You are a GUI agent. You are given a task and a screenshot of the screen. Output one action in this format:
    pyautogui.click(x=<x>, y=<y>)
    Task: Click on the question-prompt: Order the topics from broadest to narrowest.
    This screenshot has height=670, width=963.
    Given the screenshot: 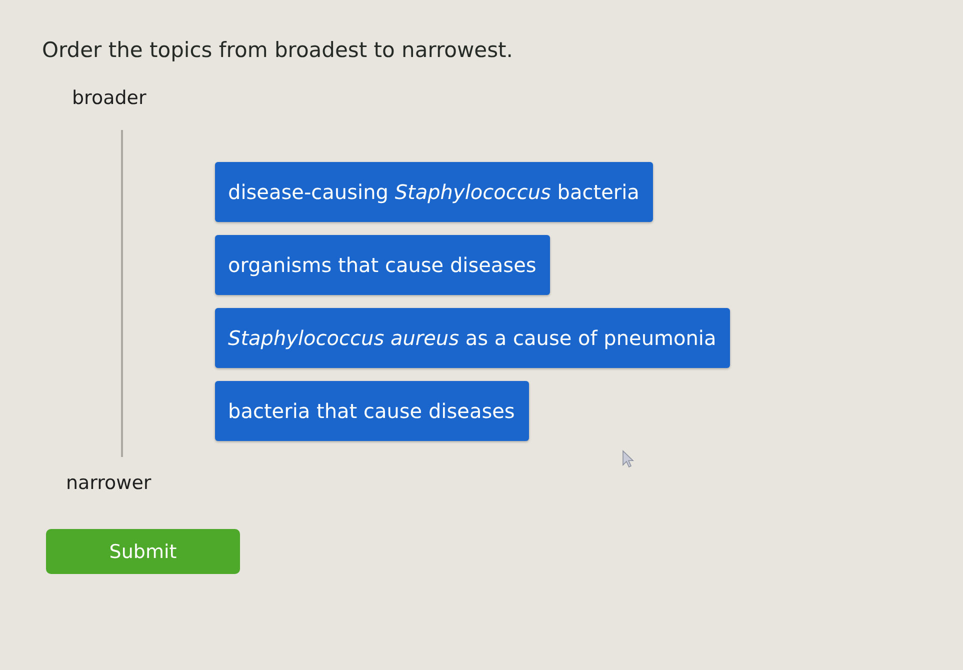 What is the action you would take?
    pyautogui.click(x=277, y=50)
    